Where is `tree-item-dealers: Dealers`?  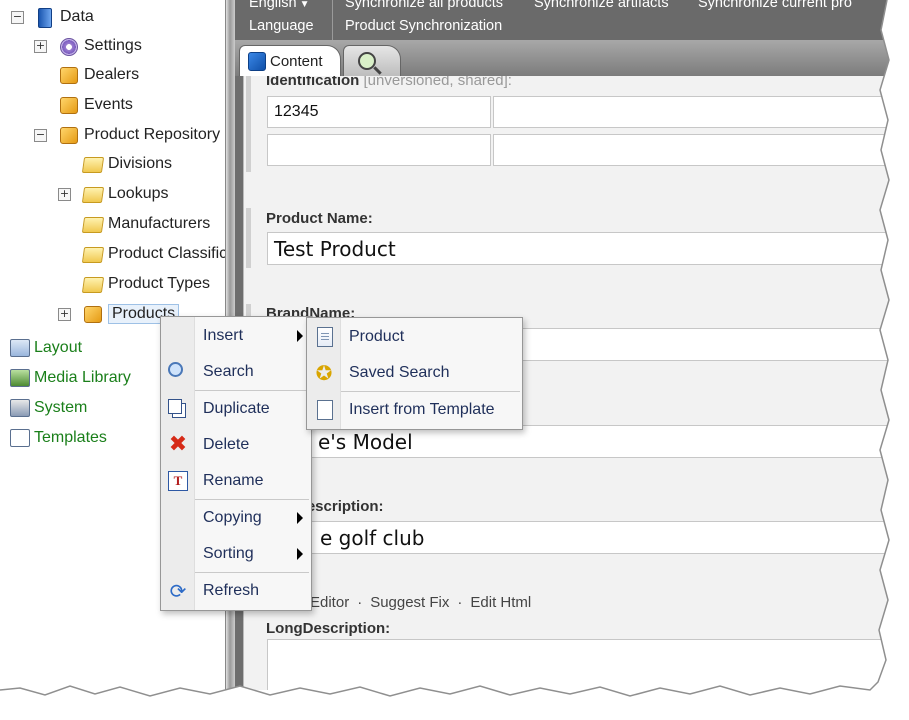 tree-item-dealers: Dealers is located at coordinates (98, 75).